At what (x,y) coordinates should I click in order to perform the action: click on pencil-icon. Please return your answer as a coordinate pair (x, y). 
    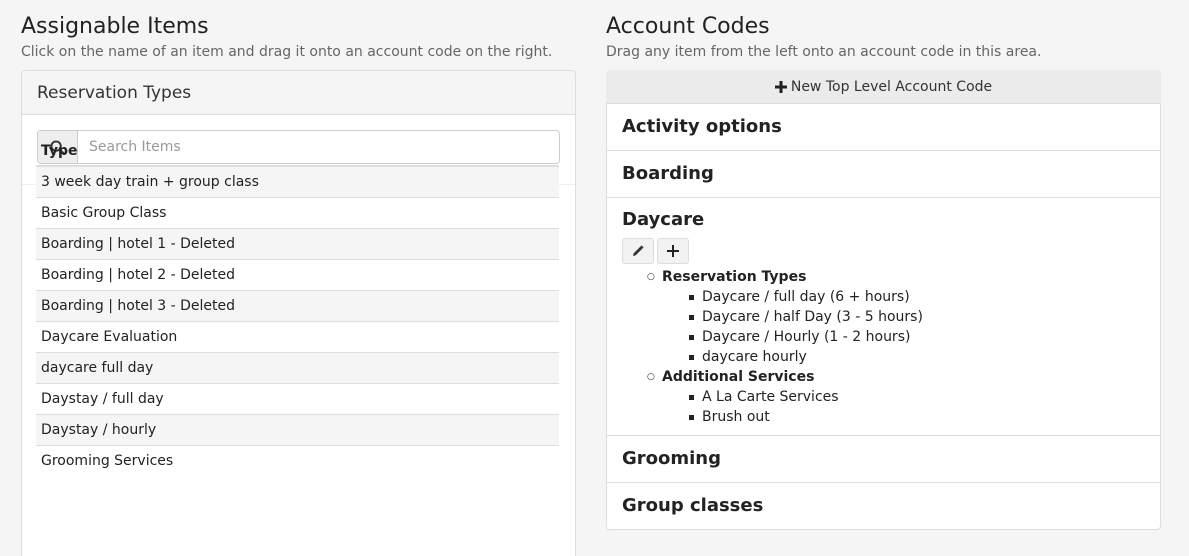
    Looking at the image, I should click on (638, 250).